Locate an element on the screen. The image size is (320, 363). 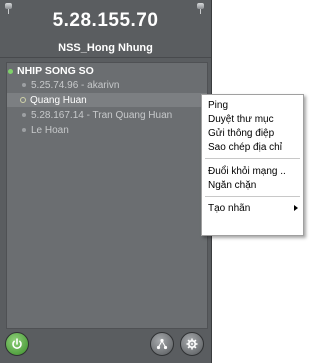
settings-button is located at coordinates (192, 344).